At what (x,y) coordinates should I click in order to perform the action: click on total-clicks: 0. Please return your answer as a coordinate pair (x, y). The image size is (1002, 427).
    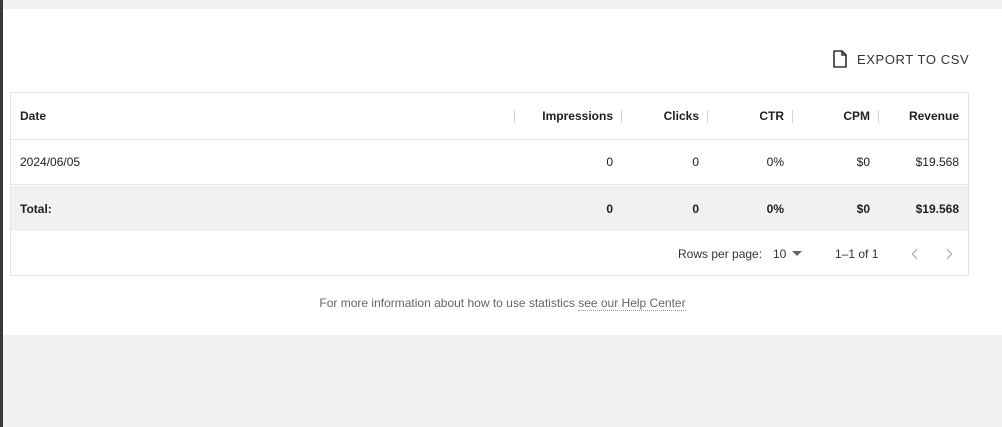
    Looking at the image, I should click on (695, 208).